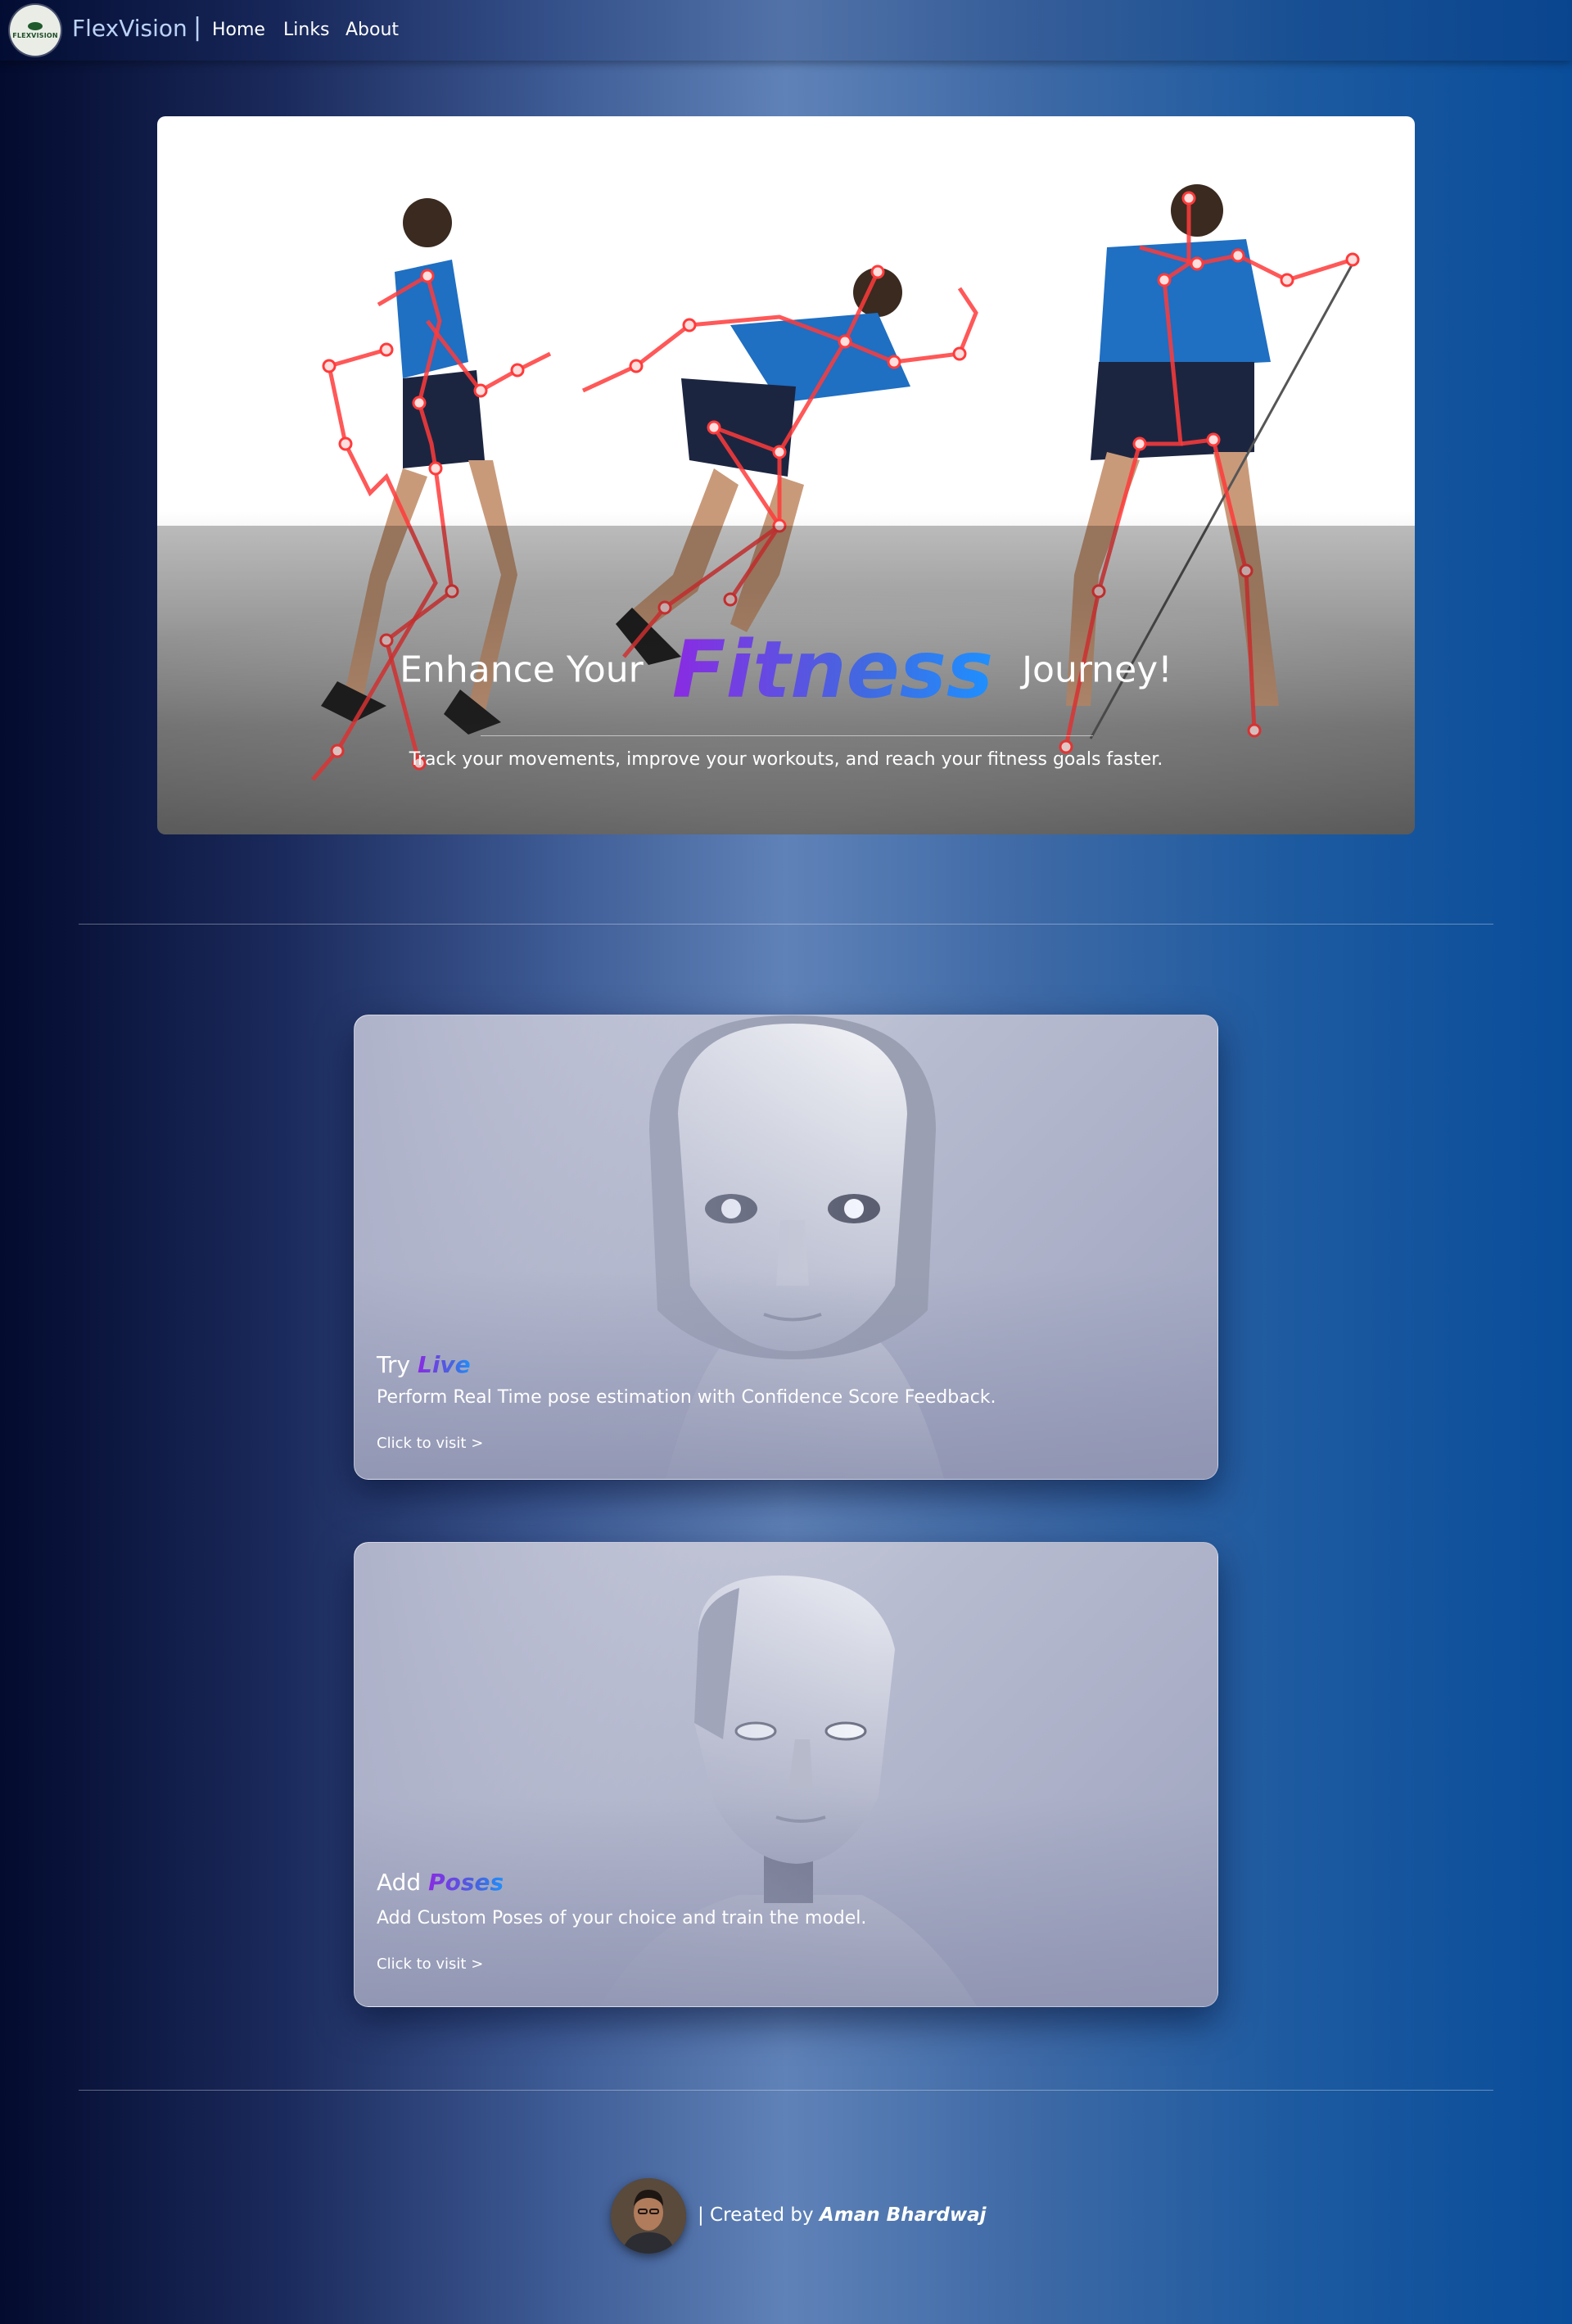  What do you see at coordinates (903, 2215) in the screenshot?
I see `footer-author-link: Aman Bhardwaj` at bounding box center [903, 2215].